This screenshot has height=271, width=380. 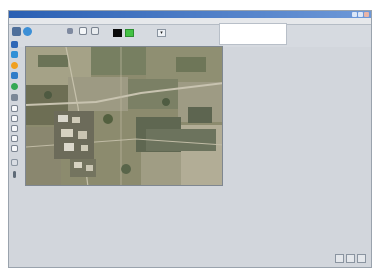 What do you see at coordinates (27, 31) in the screenshot?
I see `globe-icon` at bounding box center [27, 31].